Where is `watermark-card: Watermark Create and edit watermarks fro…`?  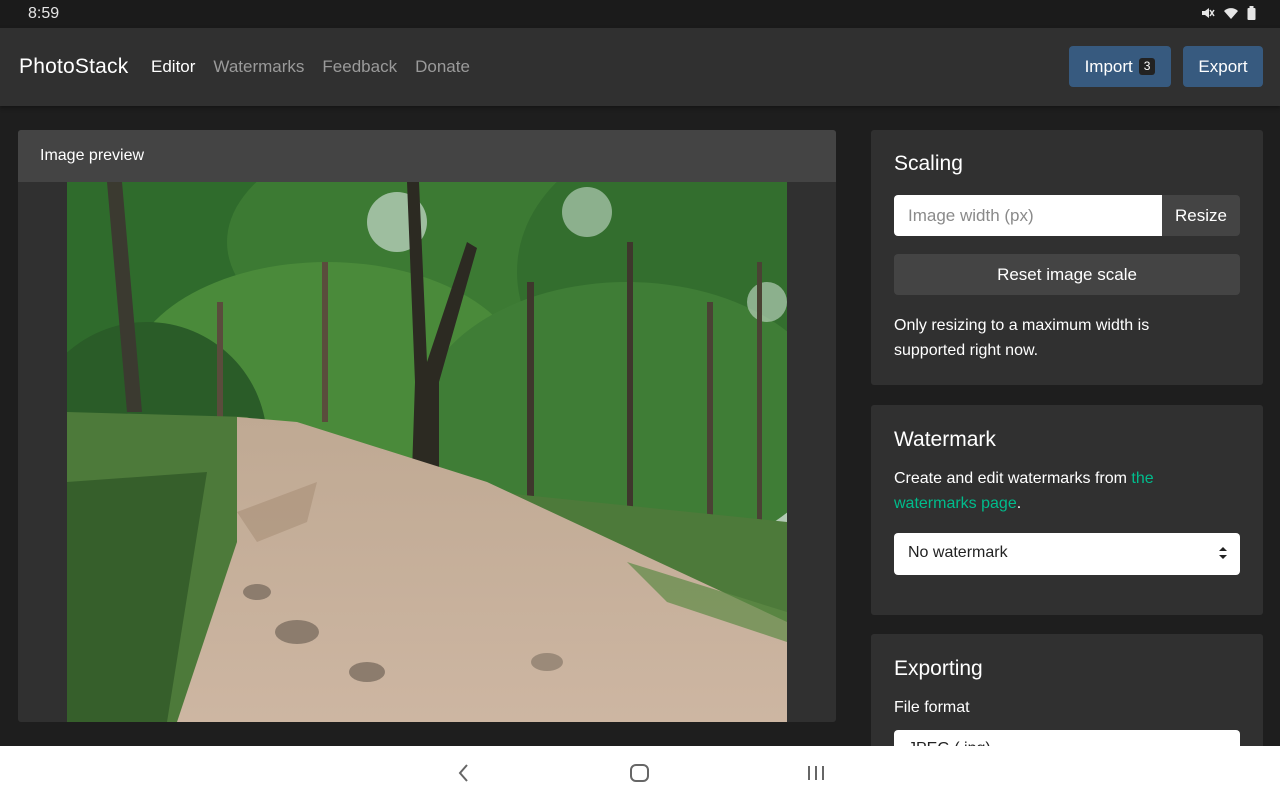
watermark-card: Watermark Create and edit watermarks fro… is located at coordinates (1067, 510).